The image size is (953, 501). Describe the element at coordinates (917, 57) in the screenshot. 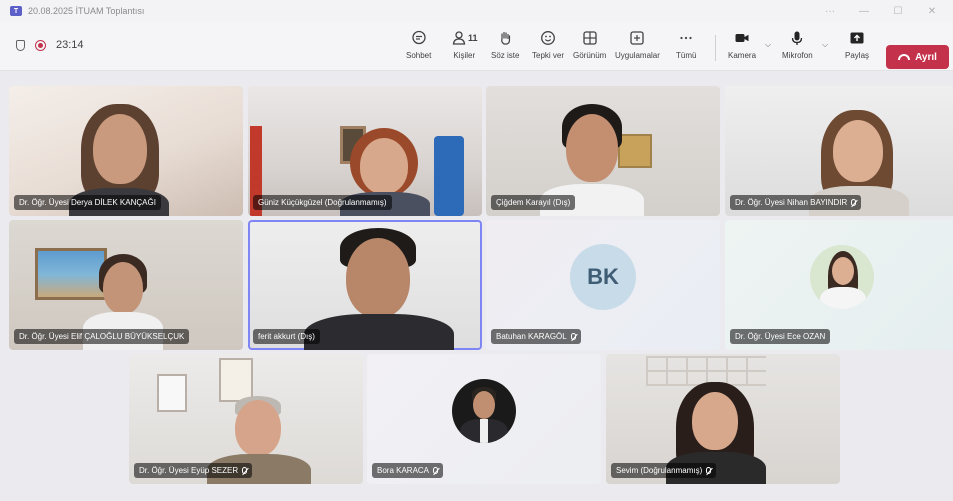

I see `leave-button: Ayrıl` at that location.